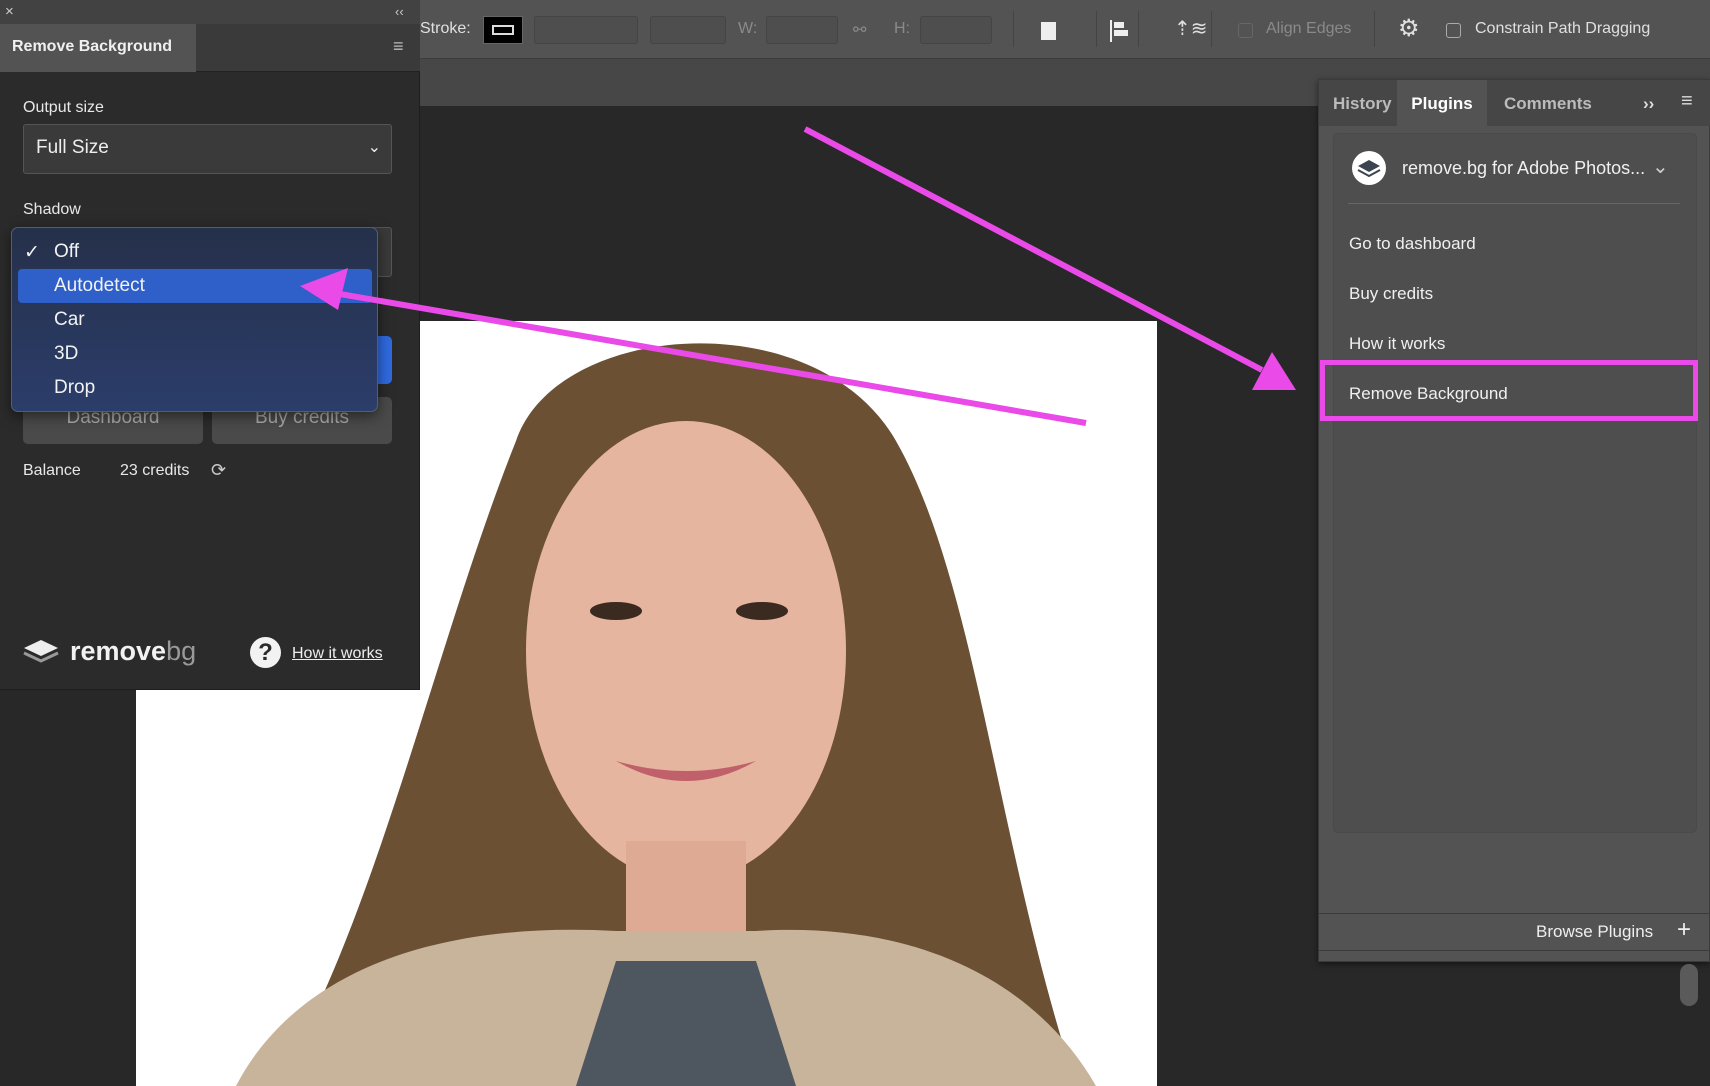 This screenshot has width=1710, height=1086. I want to click on expand-panels-icon: ››, so click(1648, 103).